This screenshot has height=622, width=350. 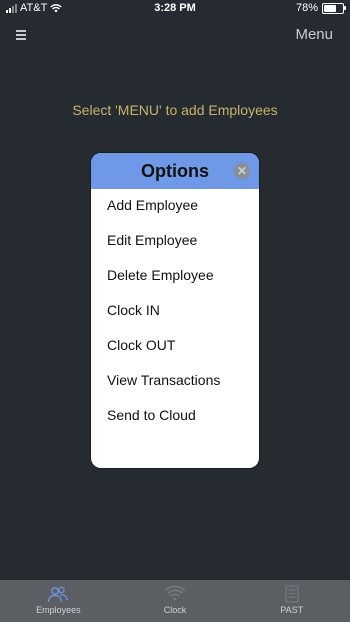 I want to click on dialog-header: Options ✕, so click(x=175, y=171).